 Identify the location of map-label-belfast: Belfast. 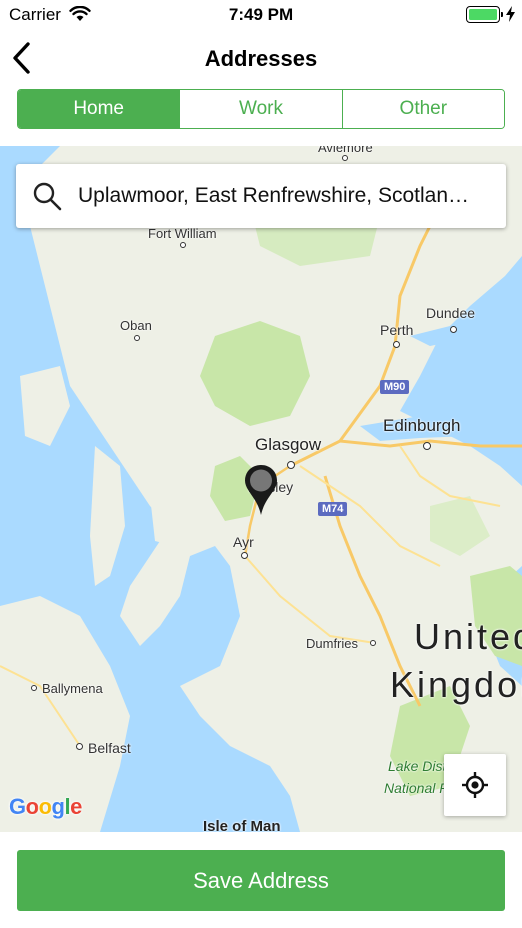
(109, 748).